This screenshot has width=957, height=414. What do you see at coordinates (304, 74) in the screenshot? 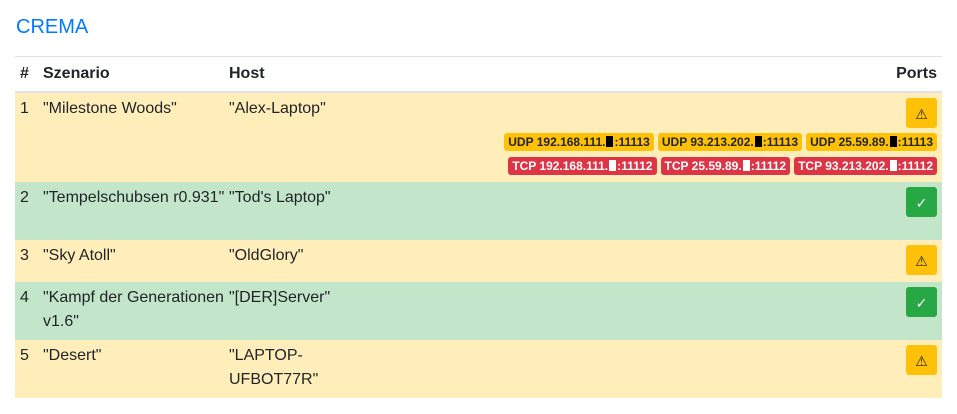
I see `header-host: Host` at bounding box center [304, 74].